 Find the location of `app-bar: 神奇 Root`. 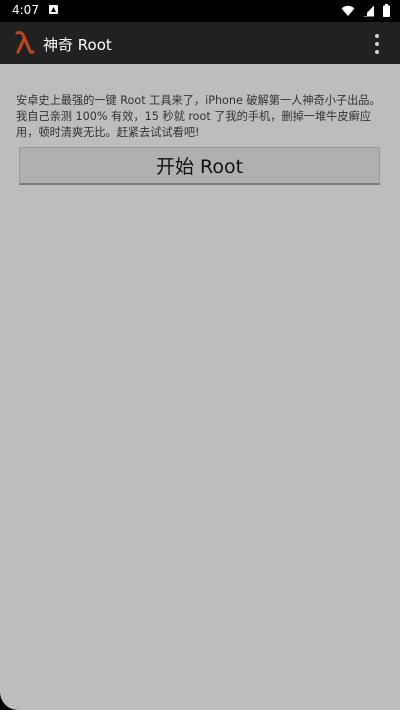

app-bar: 神奇 Root is located at coordinates (200, 43).